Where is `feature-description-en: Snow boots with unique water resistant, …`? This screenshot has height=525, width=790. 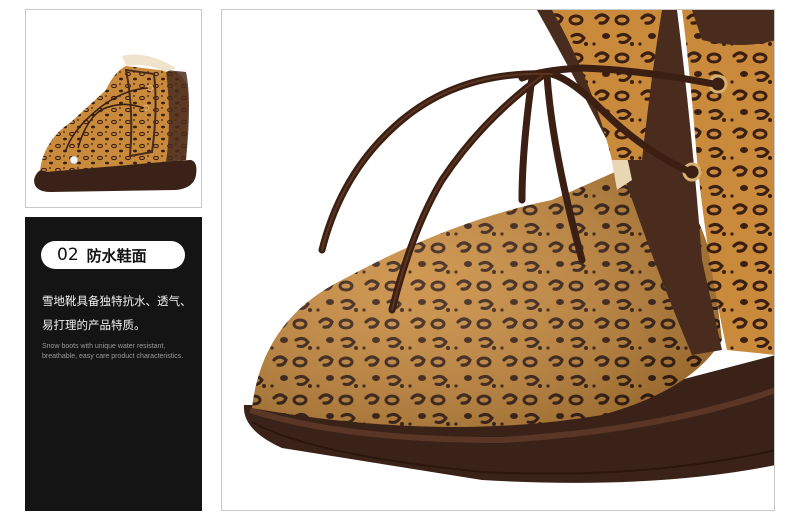
feature-description-en: Snow boots with unique water resistant, … is located at coordinates (113, 351).